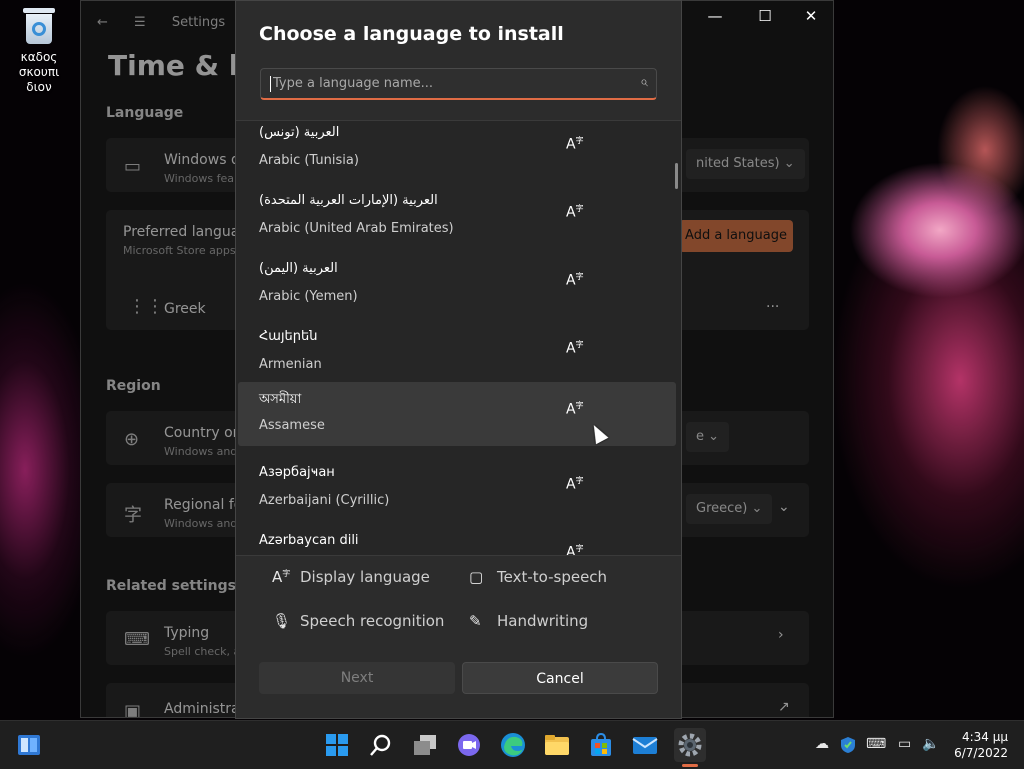  I want to click on language-item-azerbaijani-cyrillic: Азәрбајҹан Azerbaijani (Cyrillic) A字, so click(457, 489).